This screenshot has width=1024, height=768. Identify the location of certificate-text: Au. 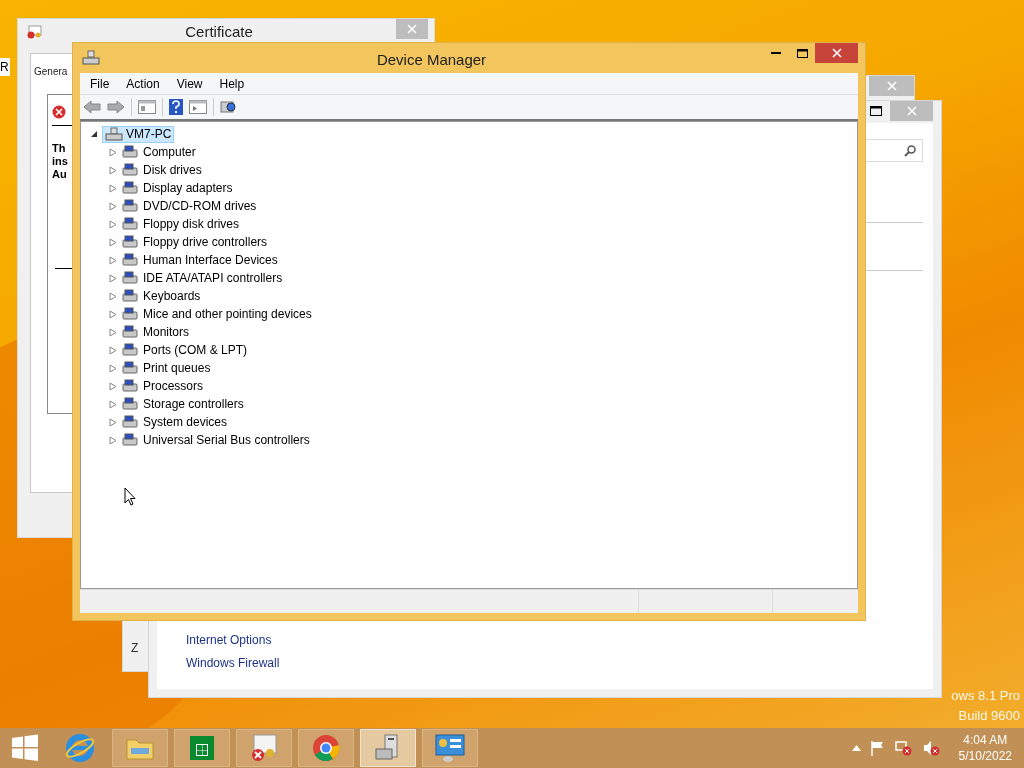
(59, 174).